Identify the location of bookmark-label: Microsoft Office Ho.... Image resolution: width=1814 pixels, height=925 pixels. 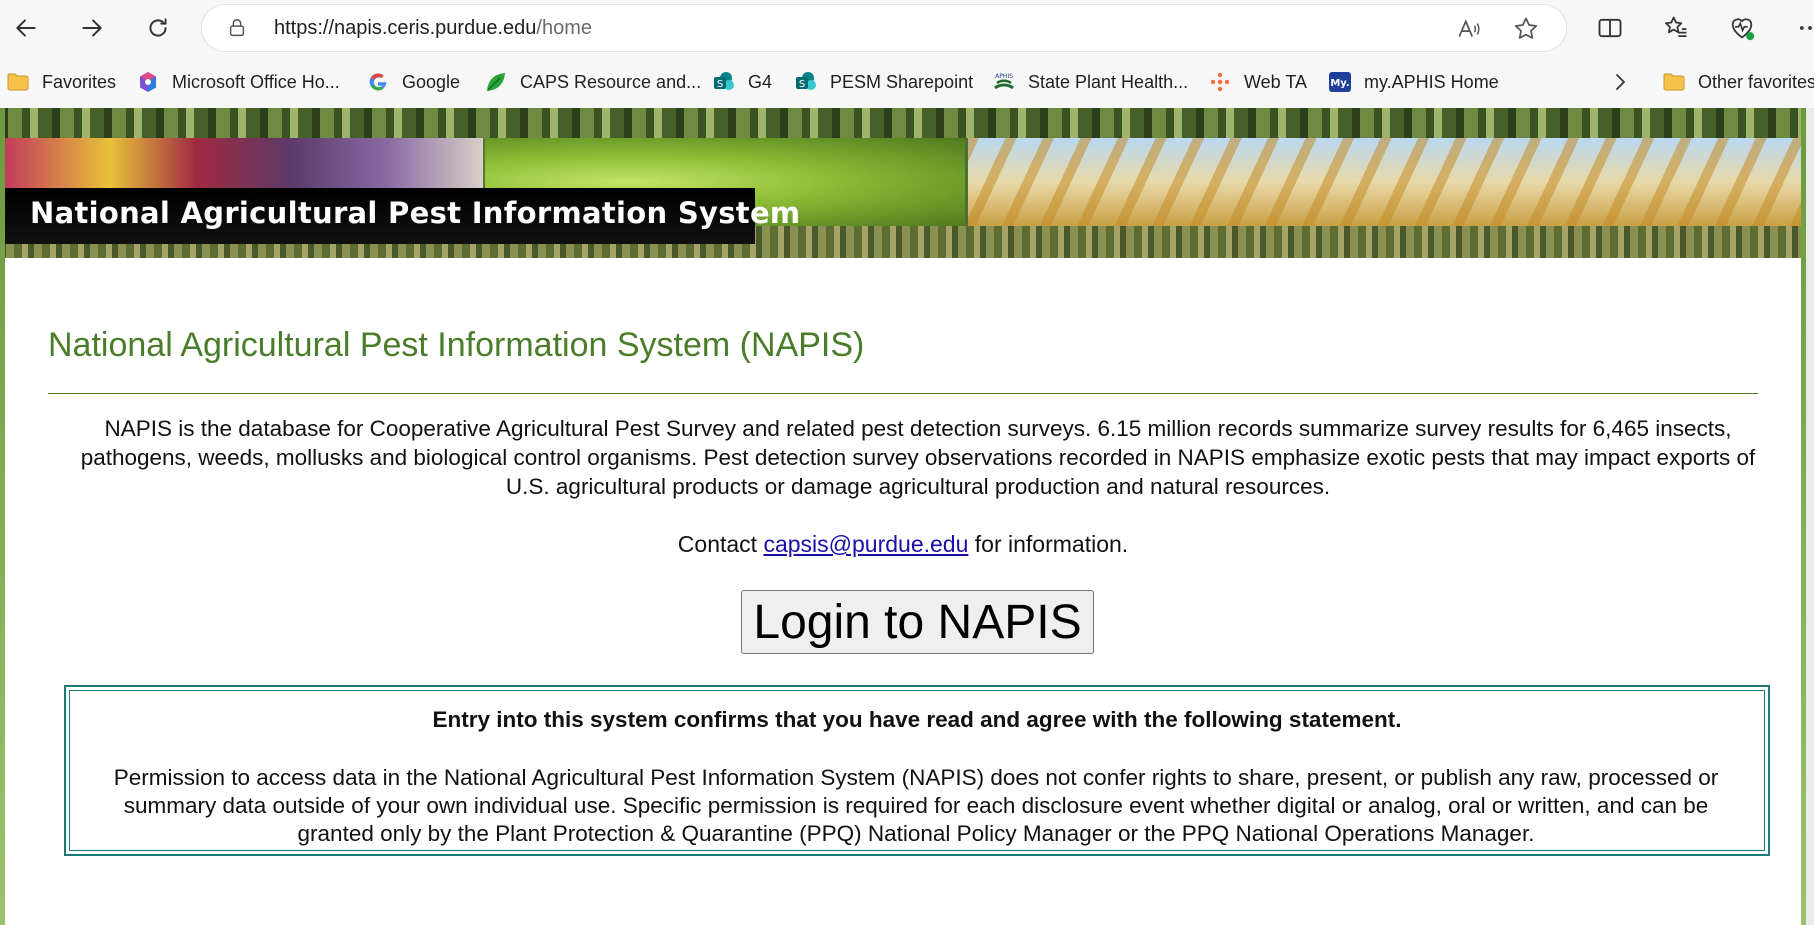
(256, 81).